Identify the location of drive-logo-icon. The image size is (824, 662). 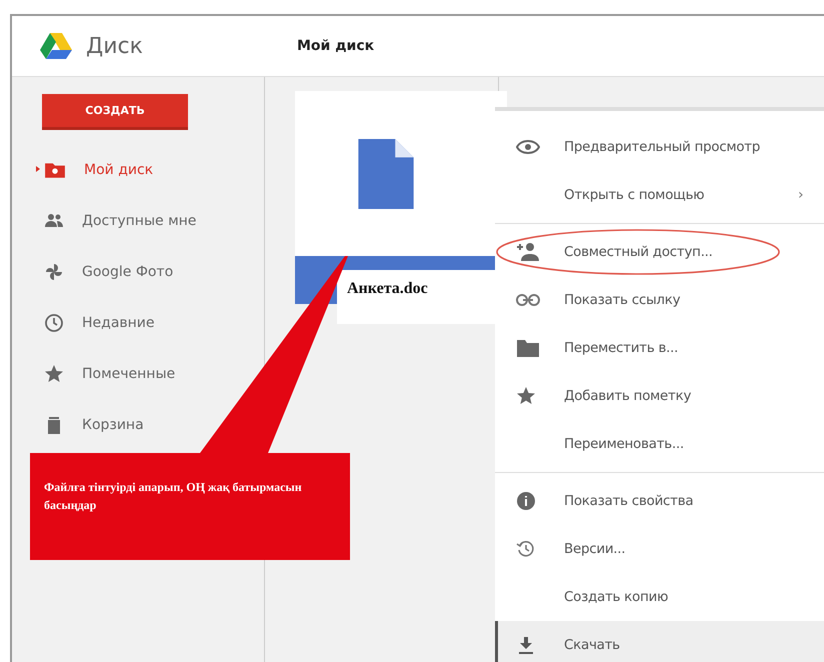
(56, 46).